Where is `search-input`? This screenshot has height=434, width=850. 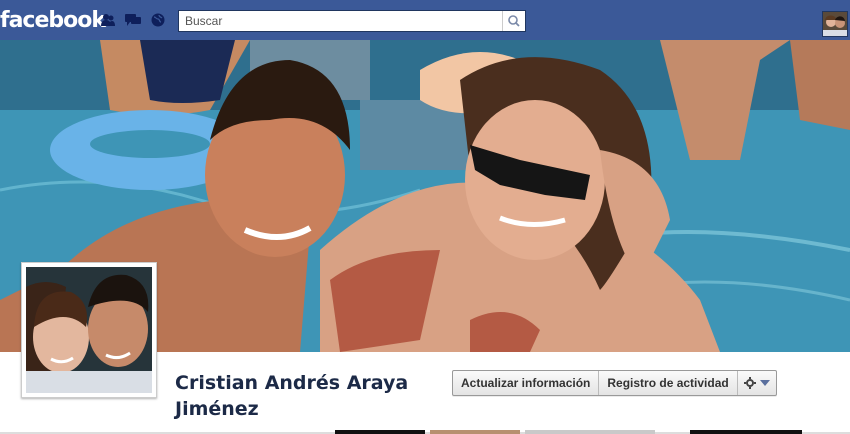 search-input is located at coordinates (347, 21).